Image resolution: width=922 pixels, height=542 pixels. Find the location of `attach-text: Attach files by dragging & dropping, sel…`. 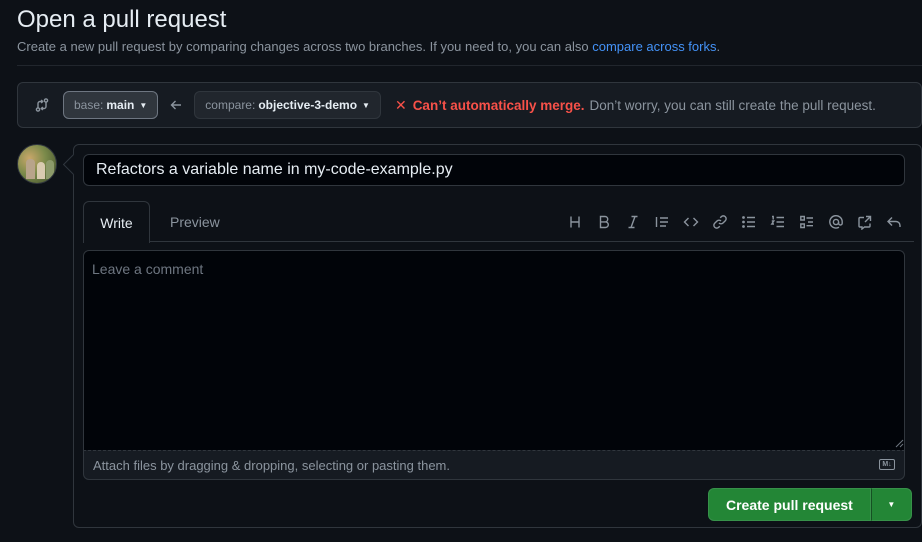

attach-text: Attach files by dragging & dropping, sel… is located at coordinates (271, 465).